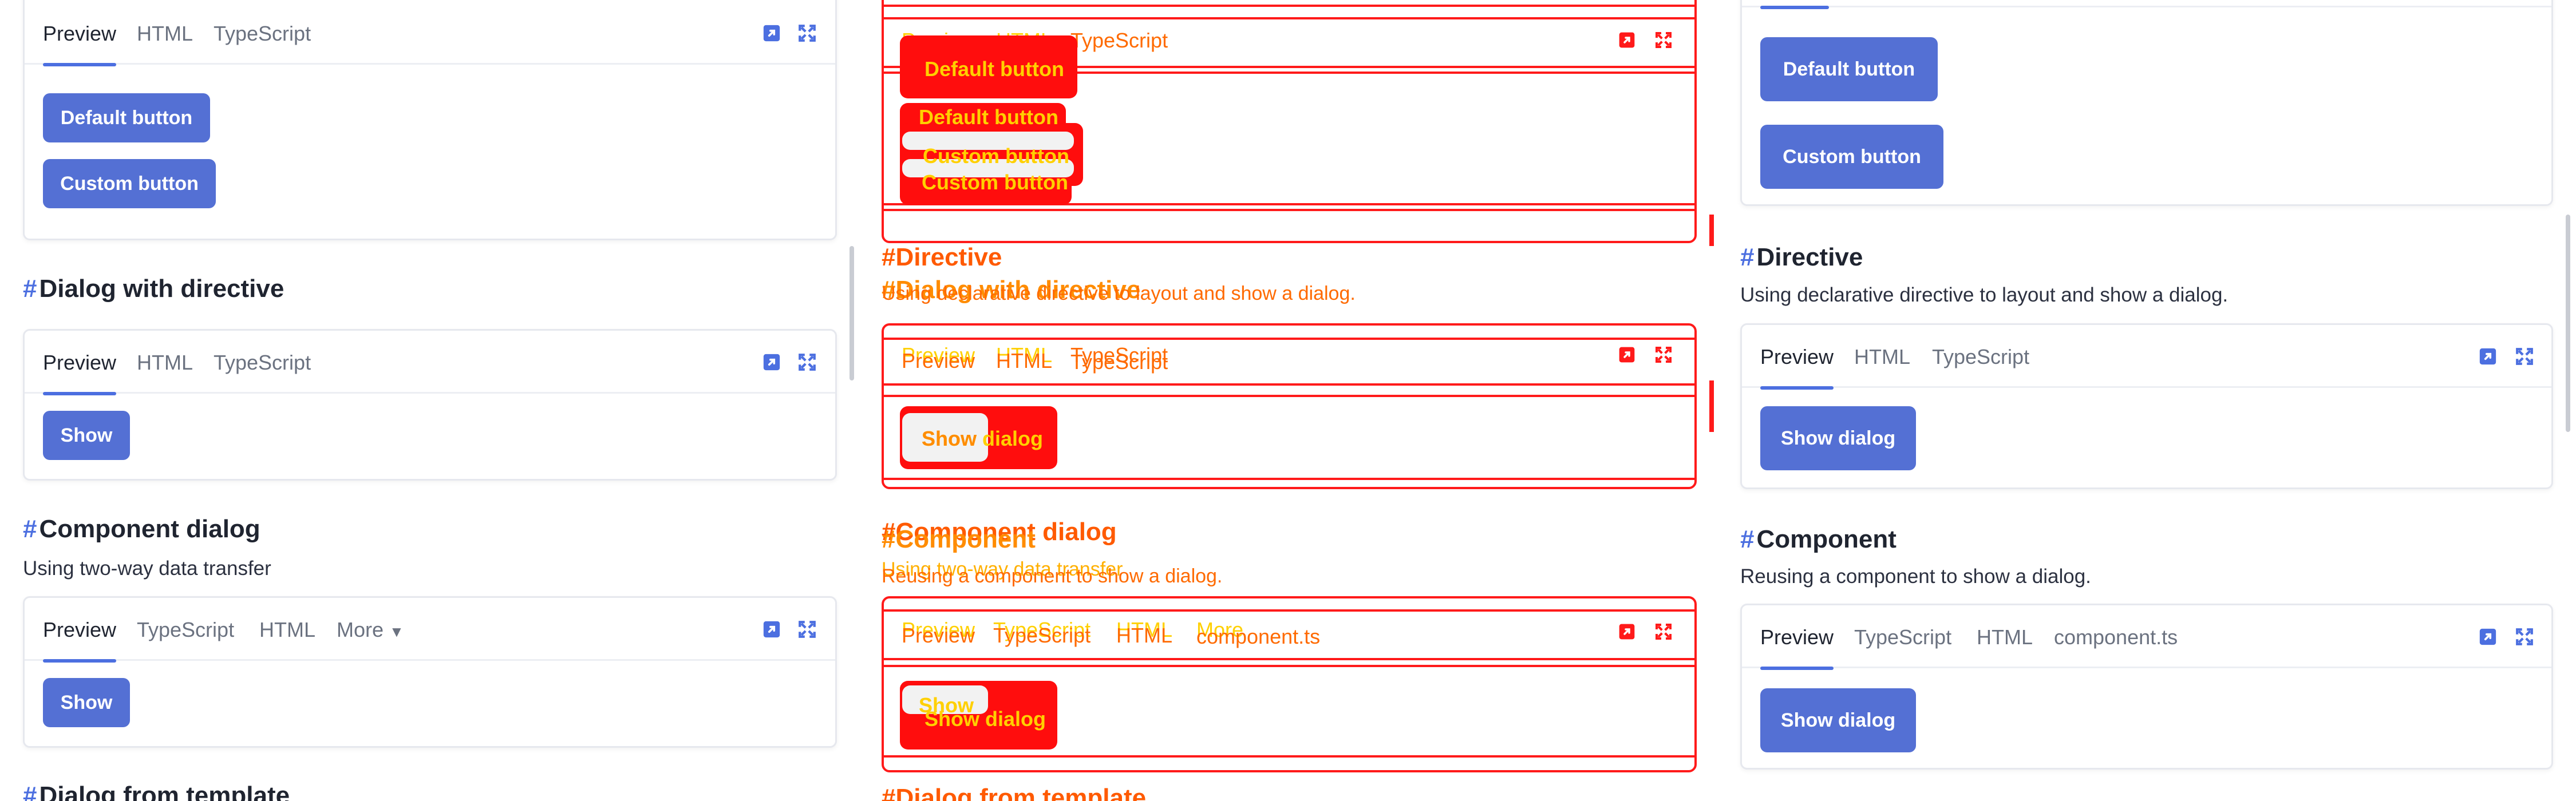  What do you see at coordinates (162, 289) in the screenshot?
I see `section-title-text: Dialog with directive` at bounding box center [162, 289].